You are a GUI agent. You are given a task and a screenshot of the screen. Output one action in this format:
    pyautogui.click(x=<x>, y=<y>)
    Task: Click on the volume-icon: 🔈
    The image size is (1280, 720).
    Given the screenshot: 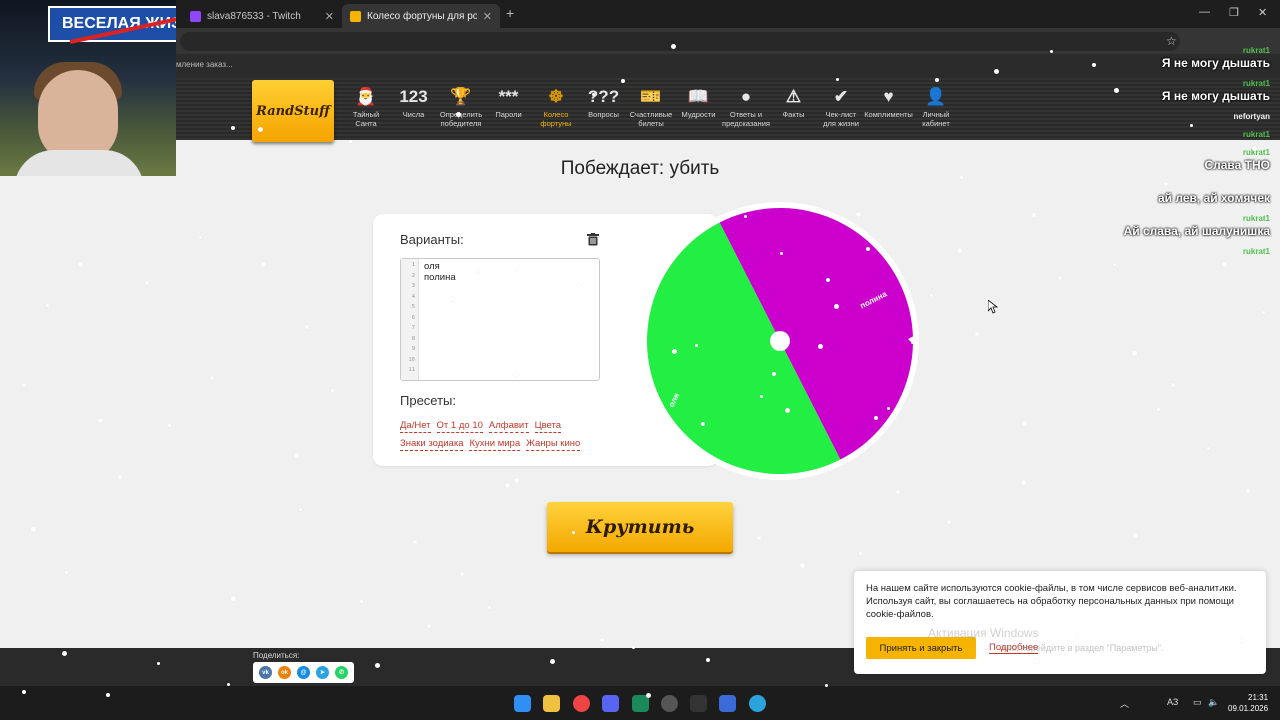 What is the action you would take?
    pyautogui.click(x=1213, y=702)
    